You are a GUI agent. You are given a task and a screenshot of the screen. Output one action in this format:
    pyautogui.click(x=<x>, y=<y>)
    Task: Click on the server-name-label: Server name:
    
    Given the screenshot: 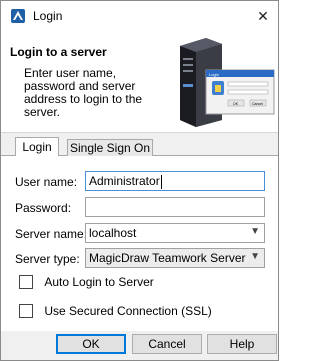 What is the action you would take?
    pyautogui.click(x=51, y=234)
    